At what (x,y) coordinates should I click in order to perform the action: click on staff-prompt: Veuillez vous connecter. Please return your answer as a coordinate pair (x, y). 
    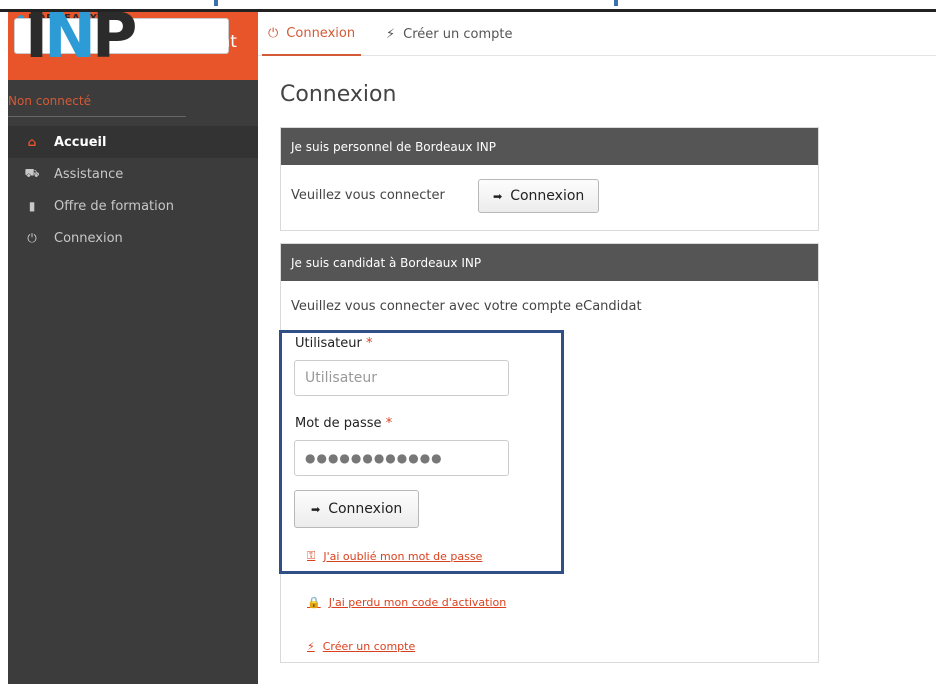
    Looking at the image, I should click on (368, 195).